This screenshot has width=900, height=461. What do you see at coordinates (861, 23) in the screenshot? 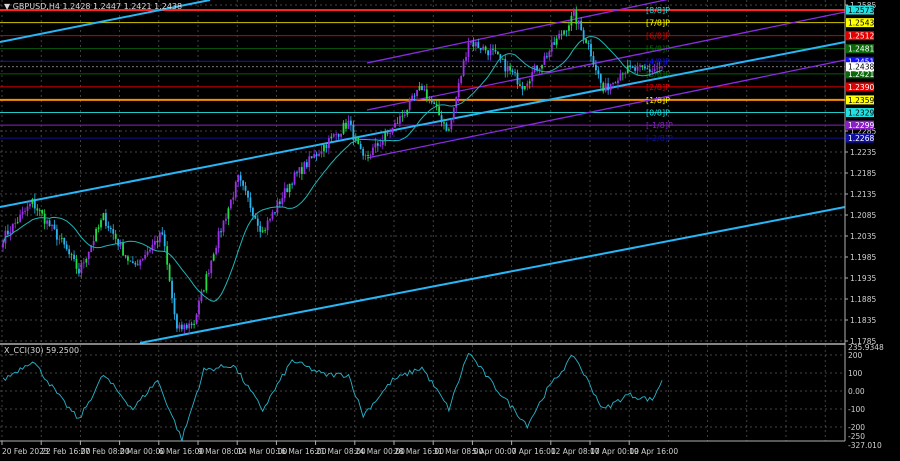
I see `murrey-price-label: 1.2543` at bounding box center [861, 23].